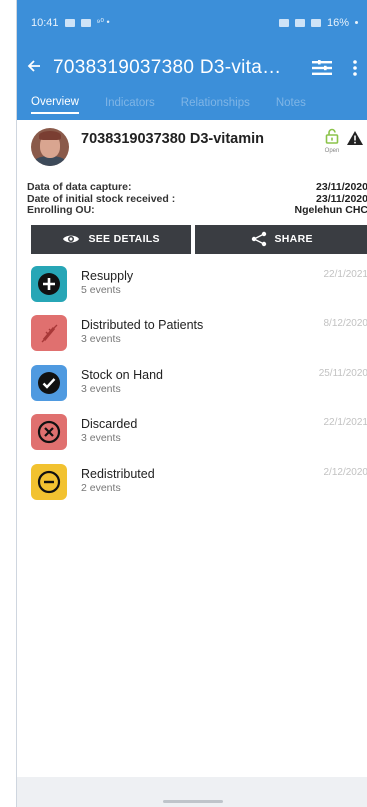  What do you see at coordinates (49, 432) in the screenshot?
I see `x-circle-icon` at bounding box center [49, 432].